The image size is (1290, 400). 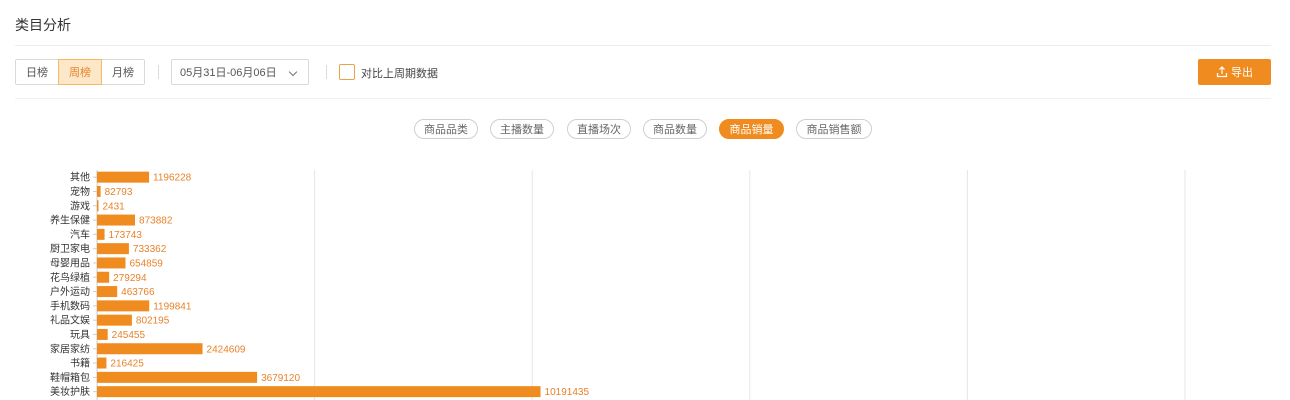 I want to click on value-label: 279294, so click(x=130, y=278).